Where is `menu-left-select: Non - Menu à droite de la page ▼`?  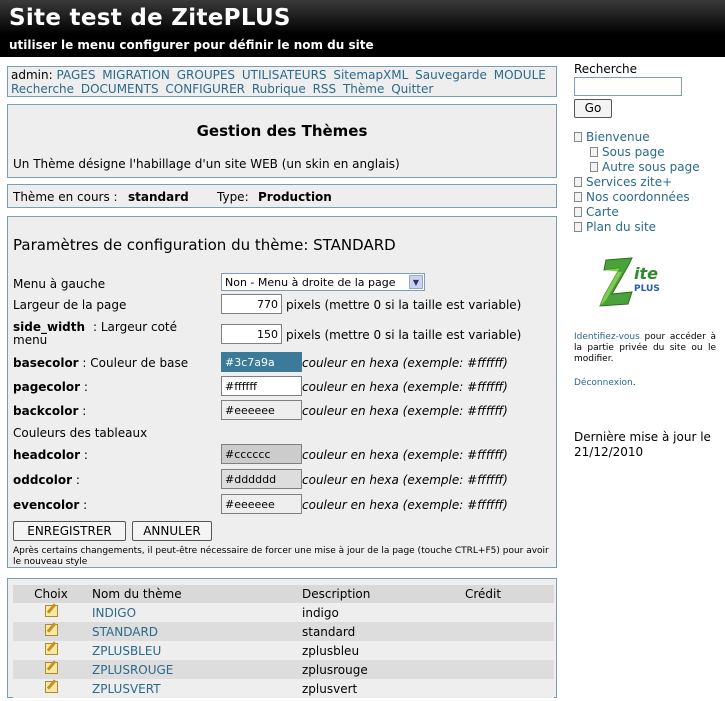 menu-left-select: Non - Menu à droite de la page ▼ is located at coordinates (323, 282).